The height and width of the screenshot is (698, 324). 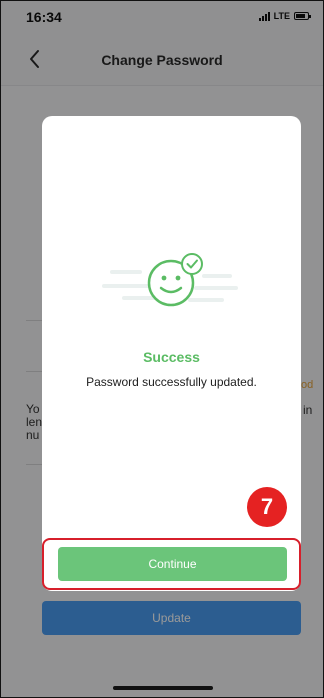 What do you see at coordinates (175, 280) in the screenshot?
I see `smiley-check-icon` at bounding box center [175, 280].